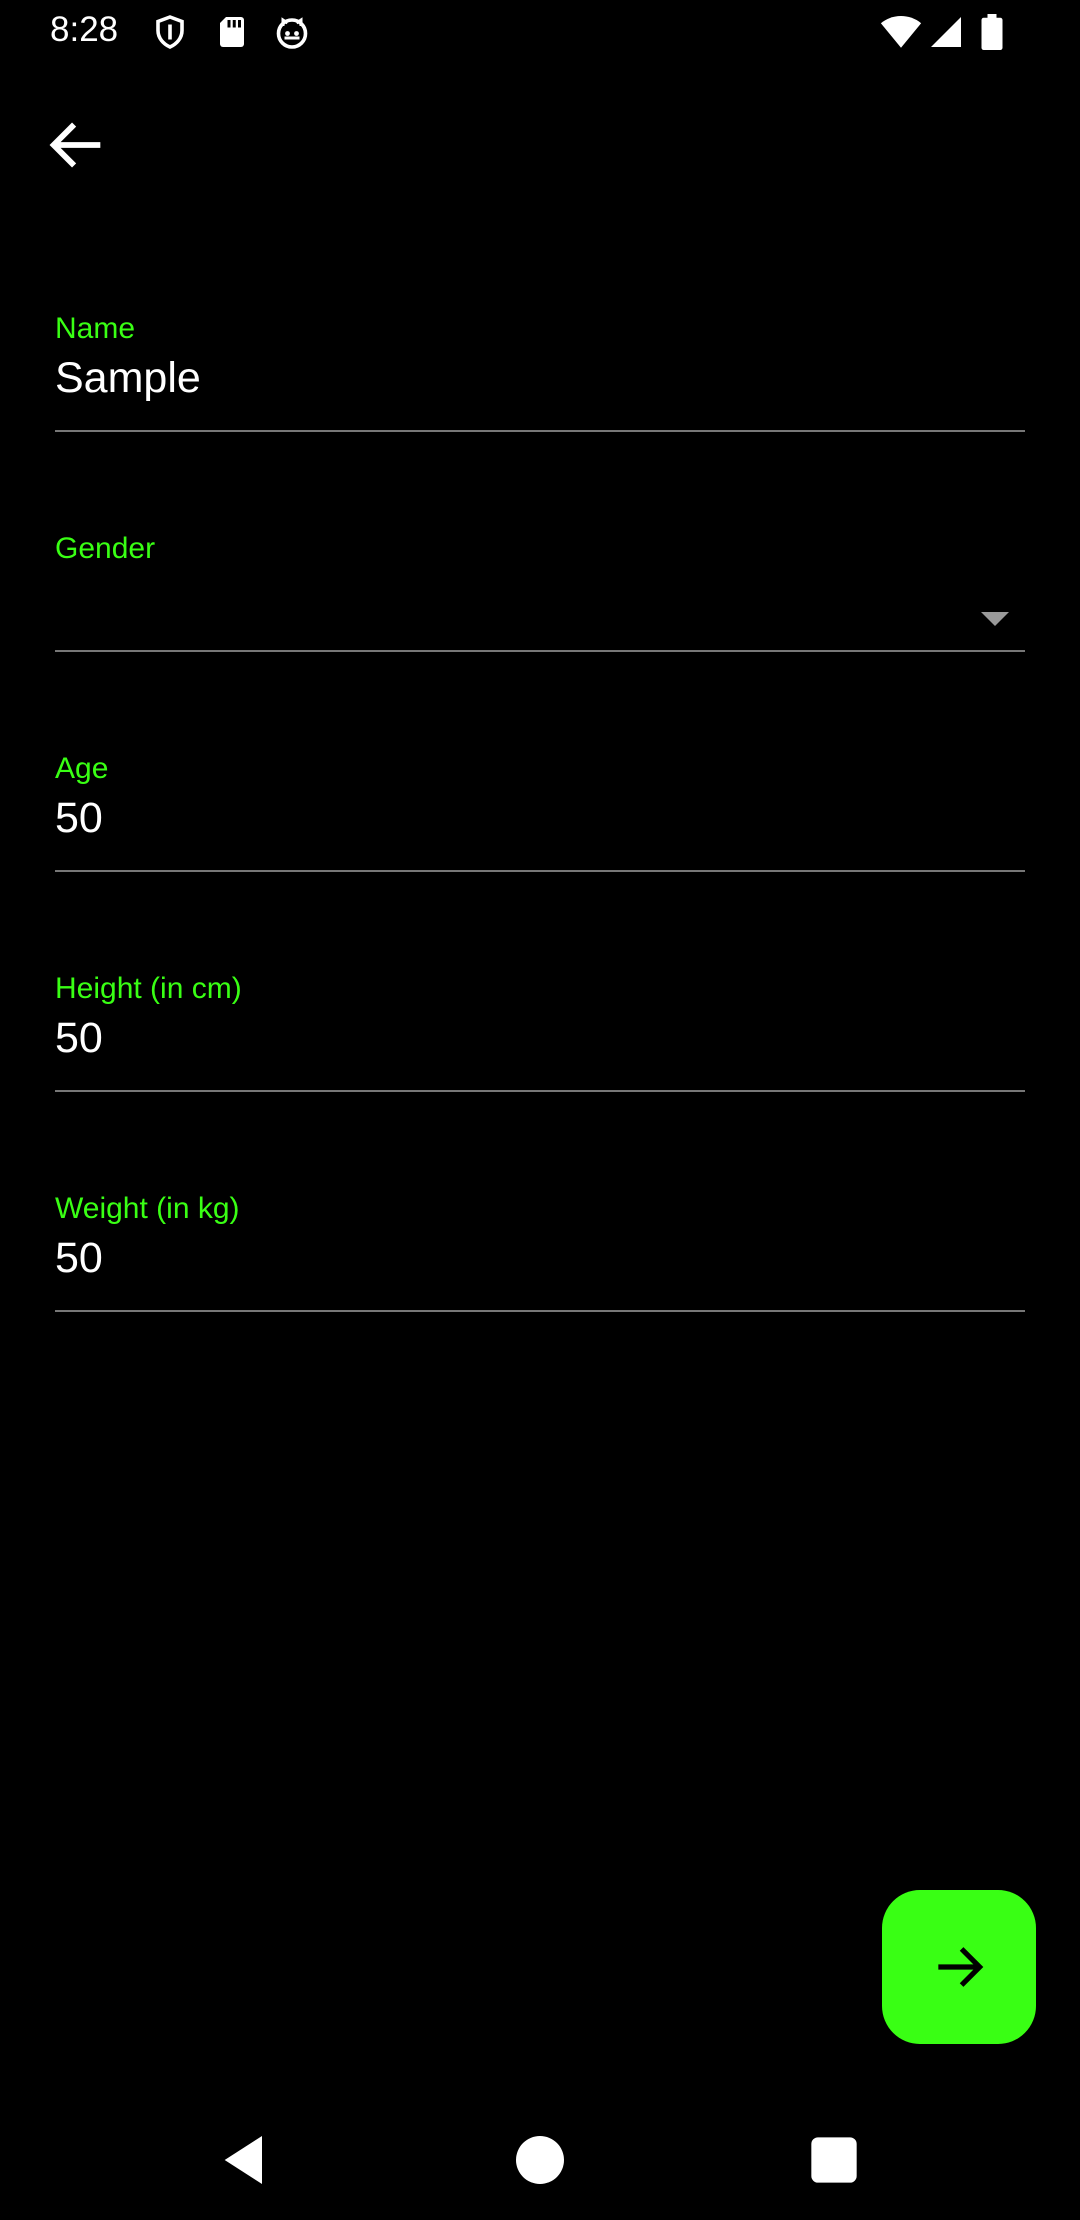 Image resolution: width=1080 pixels, height=2220 pixels. I want to click on system-nav-bar, so click(540, 2160).